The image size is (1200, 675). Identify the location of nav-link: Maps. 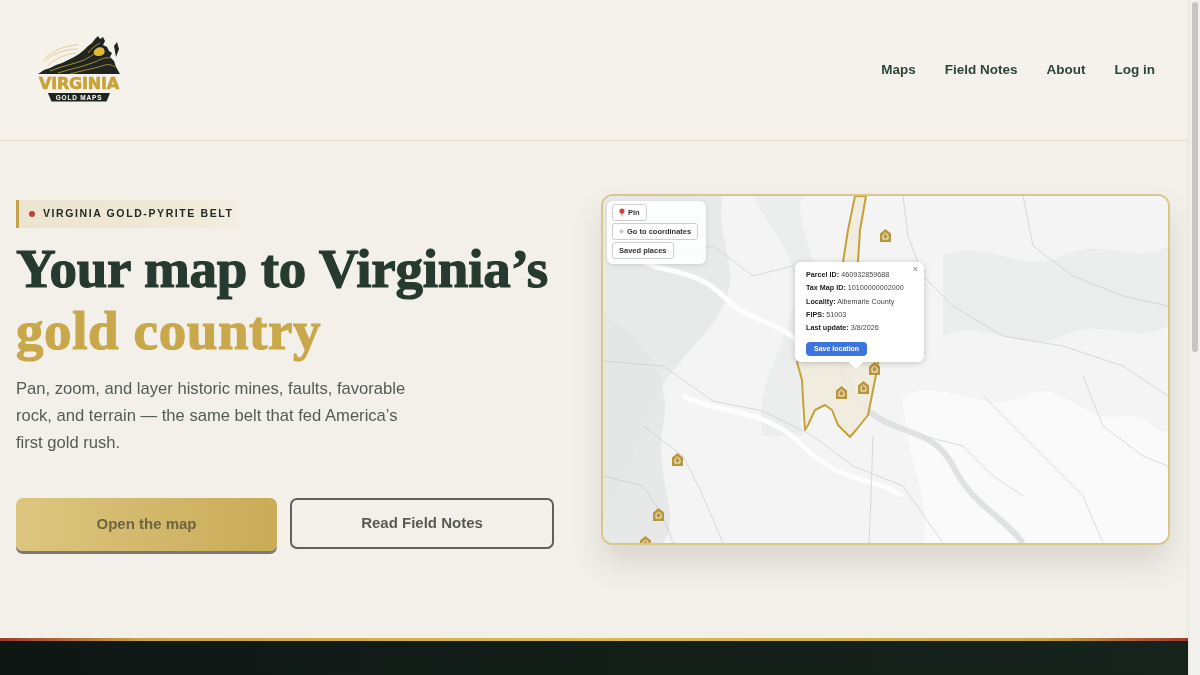
(898, 70).